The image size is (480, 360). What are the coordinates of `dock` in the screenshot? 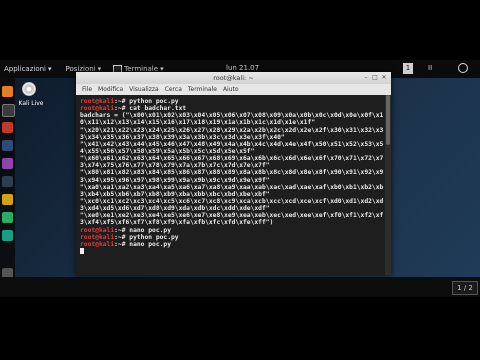 It's located at (7, 187).